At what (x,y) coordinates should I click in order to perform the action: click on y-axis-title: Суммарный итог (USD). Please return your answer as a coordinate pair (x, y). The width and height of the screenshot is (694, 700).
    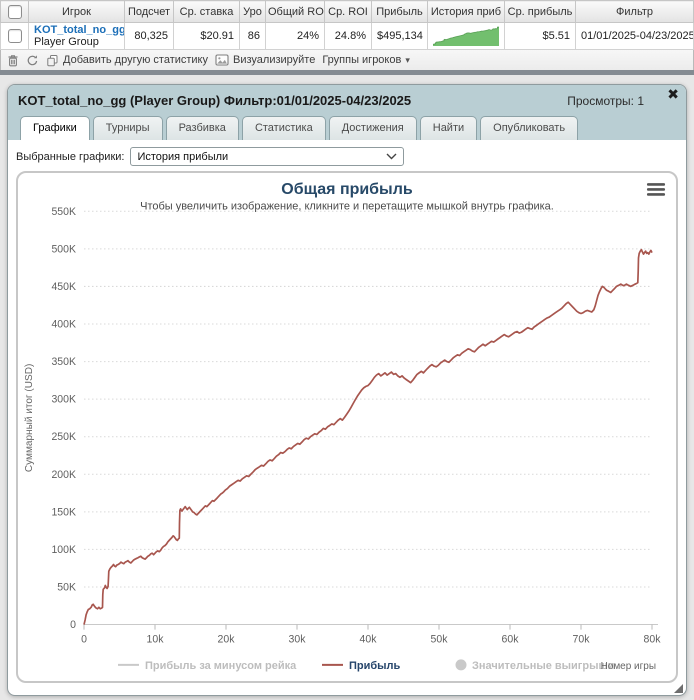
    Looking at the image, I should click on (29, 418).